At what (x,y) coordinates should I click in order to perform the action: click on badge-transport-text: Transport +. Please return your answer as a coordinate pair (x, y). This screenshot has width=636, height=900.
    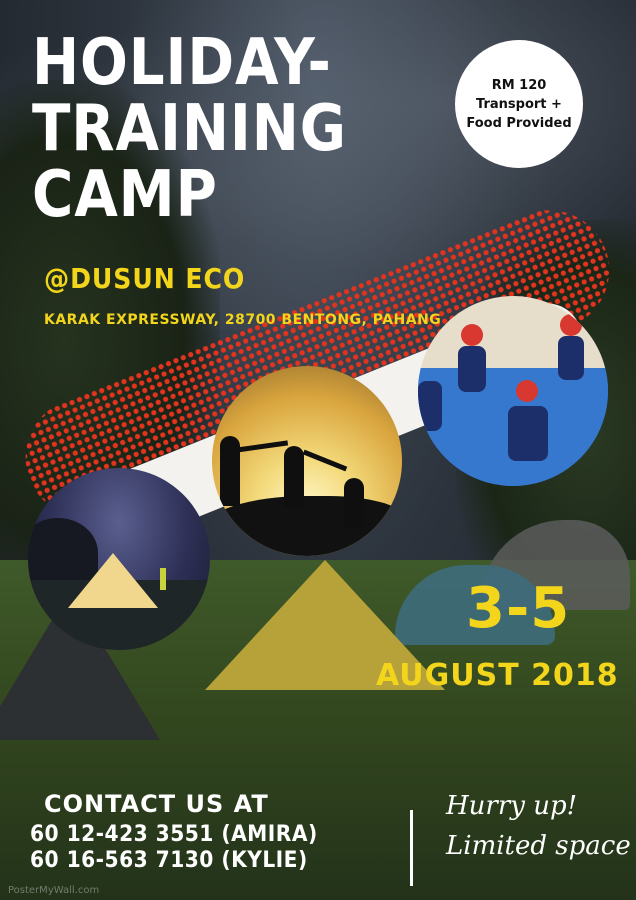
    Looking at the image, I should click on (519, 104).